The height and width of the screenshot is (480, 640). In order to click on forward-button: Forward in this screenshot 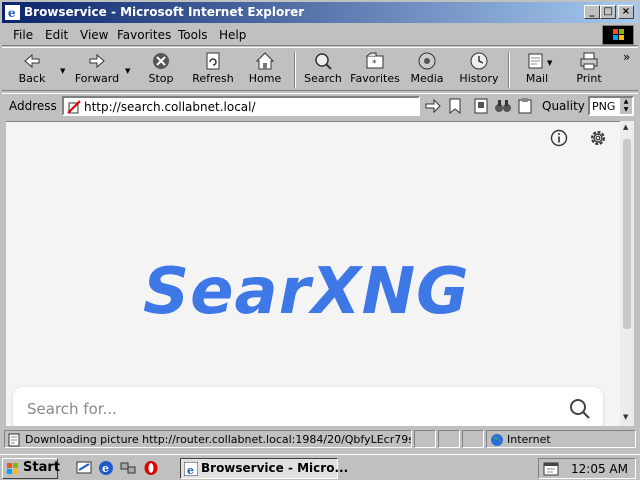, I will do `click(97, 70)`.